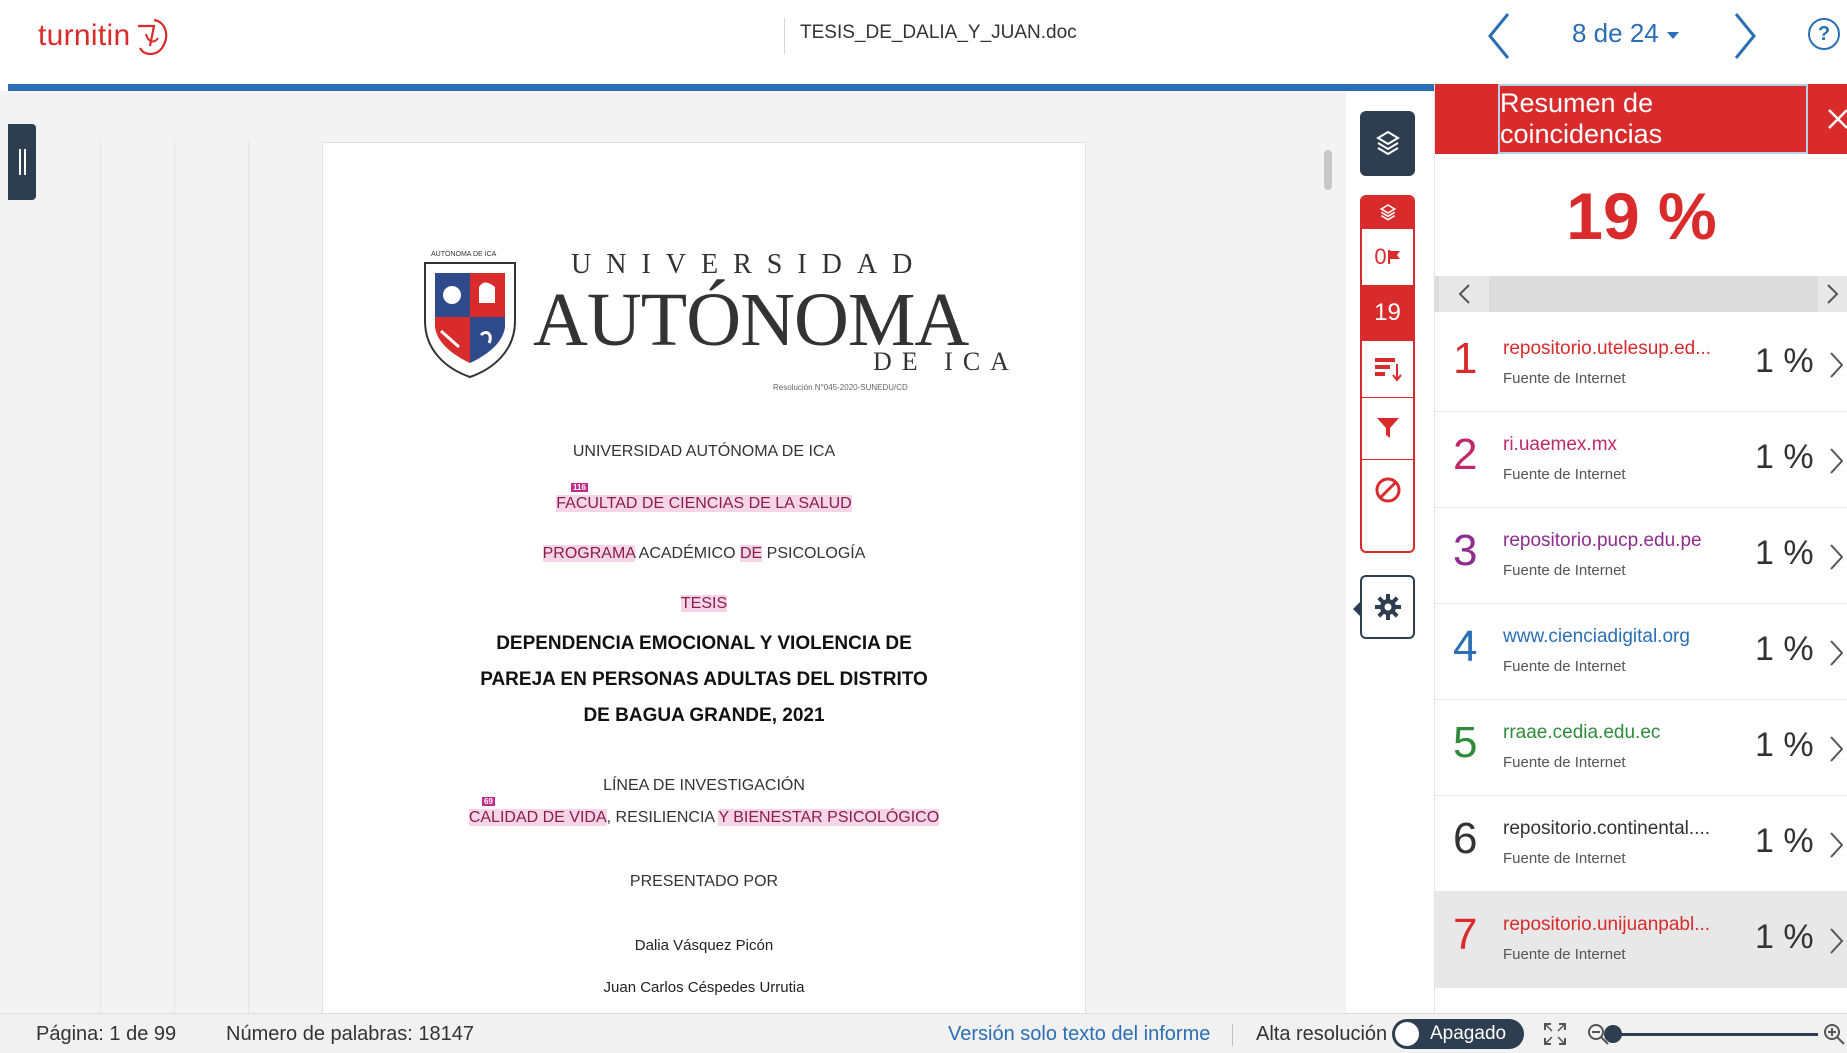 Image resolution: width=1847 pixels, height=1053 pixels. What do you see at coordinates (1465, 838) in the screenshot?
I see `source-number: 6` at bounding box center [1465, 838].